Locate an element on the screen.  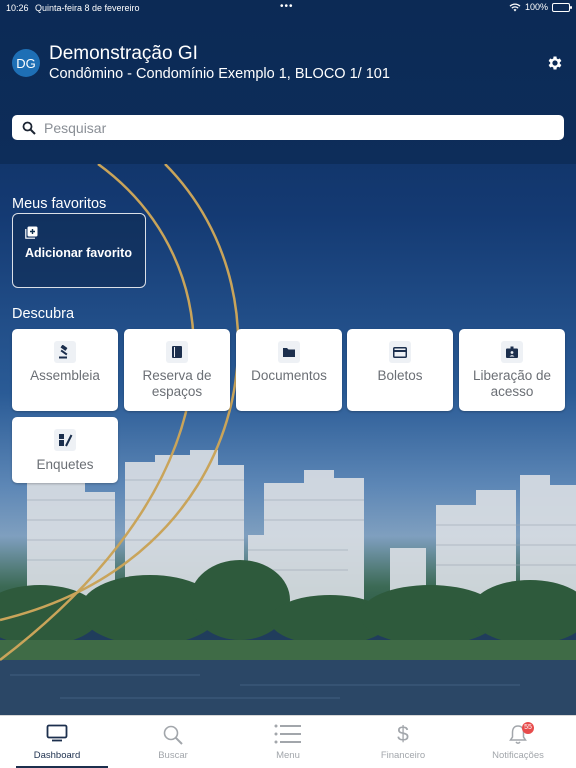
tile-boletos: Boletos is located at coordinates (400, 370).